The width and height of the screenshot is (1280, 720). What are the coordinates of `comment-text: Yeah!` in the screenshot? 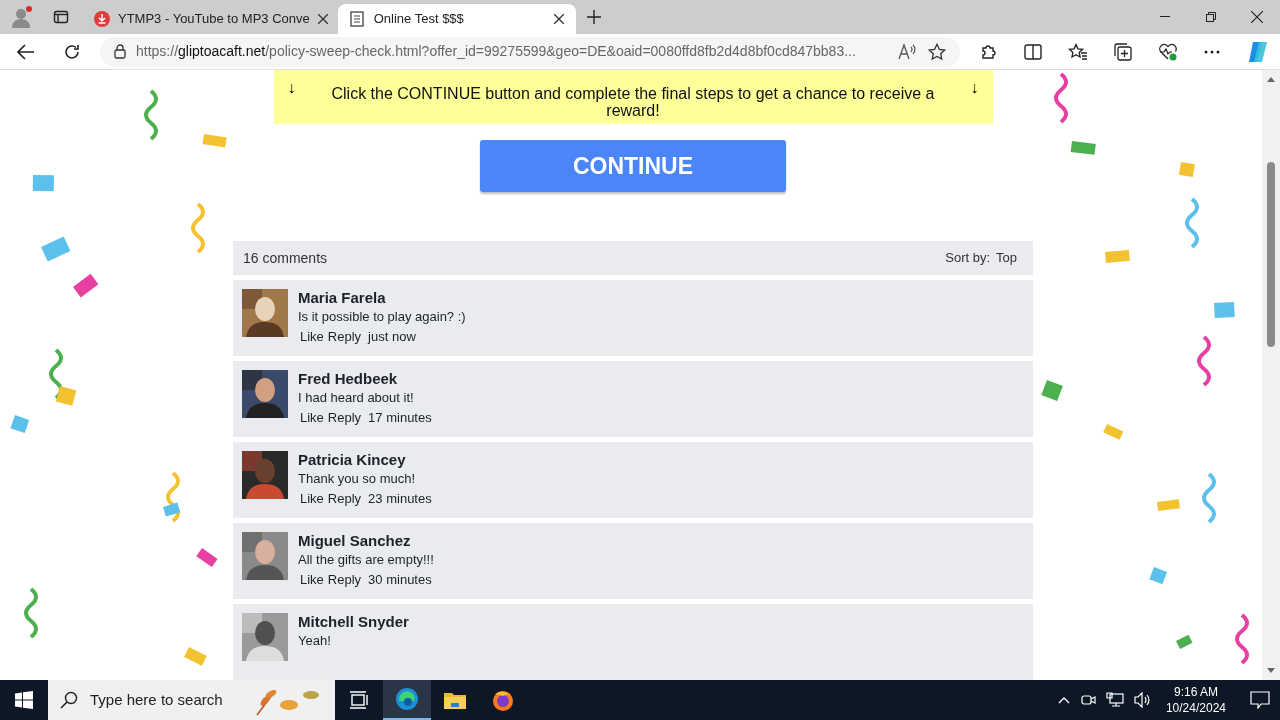 It's located at (315, 641).